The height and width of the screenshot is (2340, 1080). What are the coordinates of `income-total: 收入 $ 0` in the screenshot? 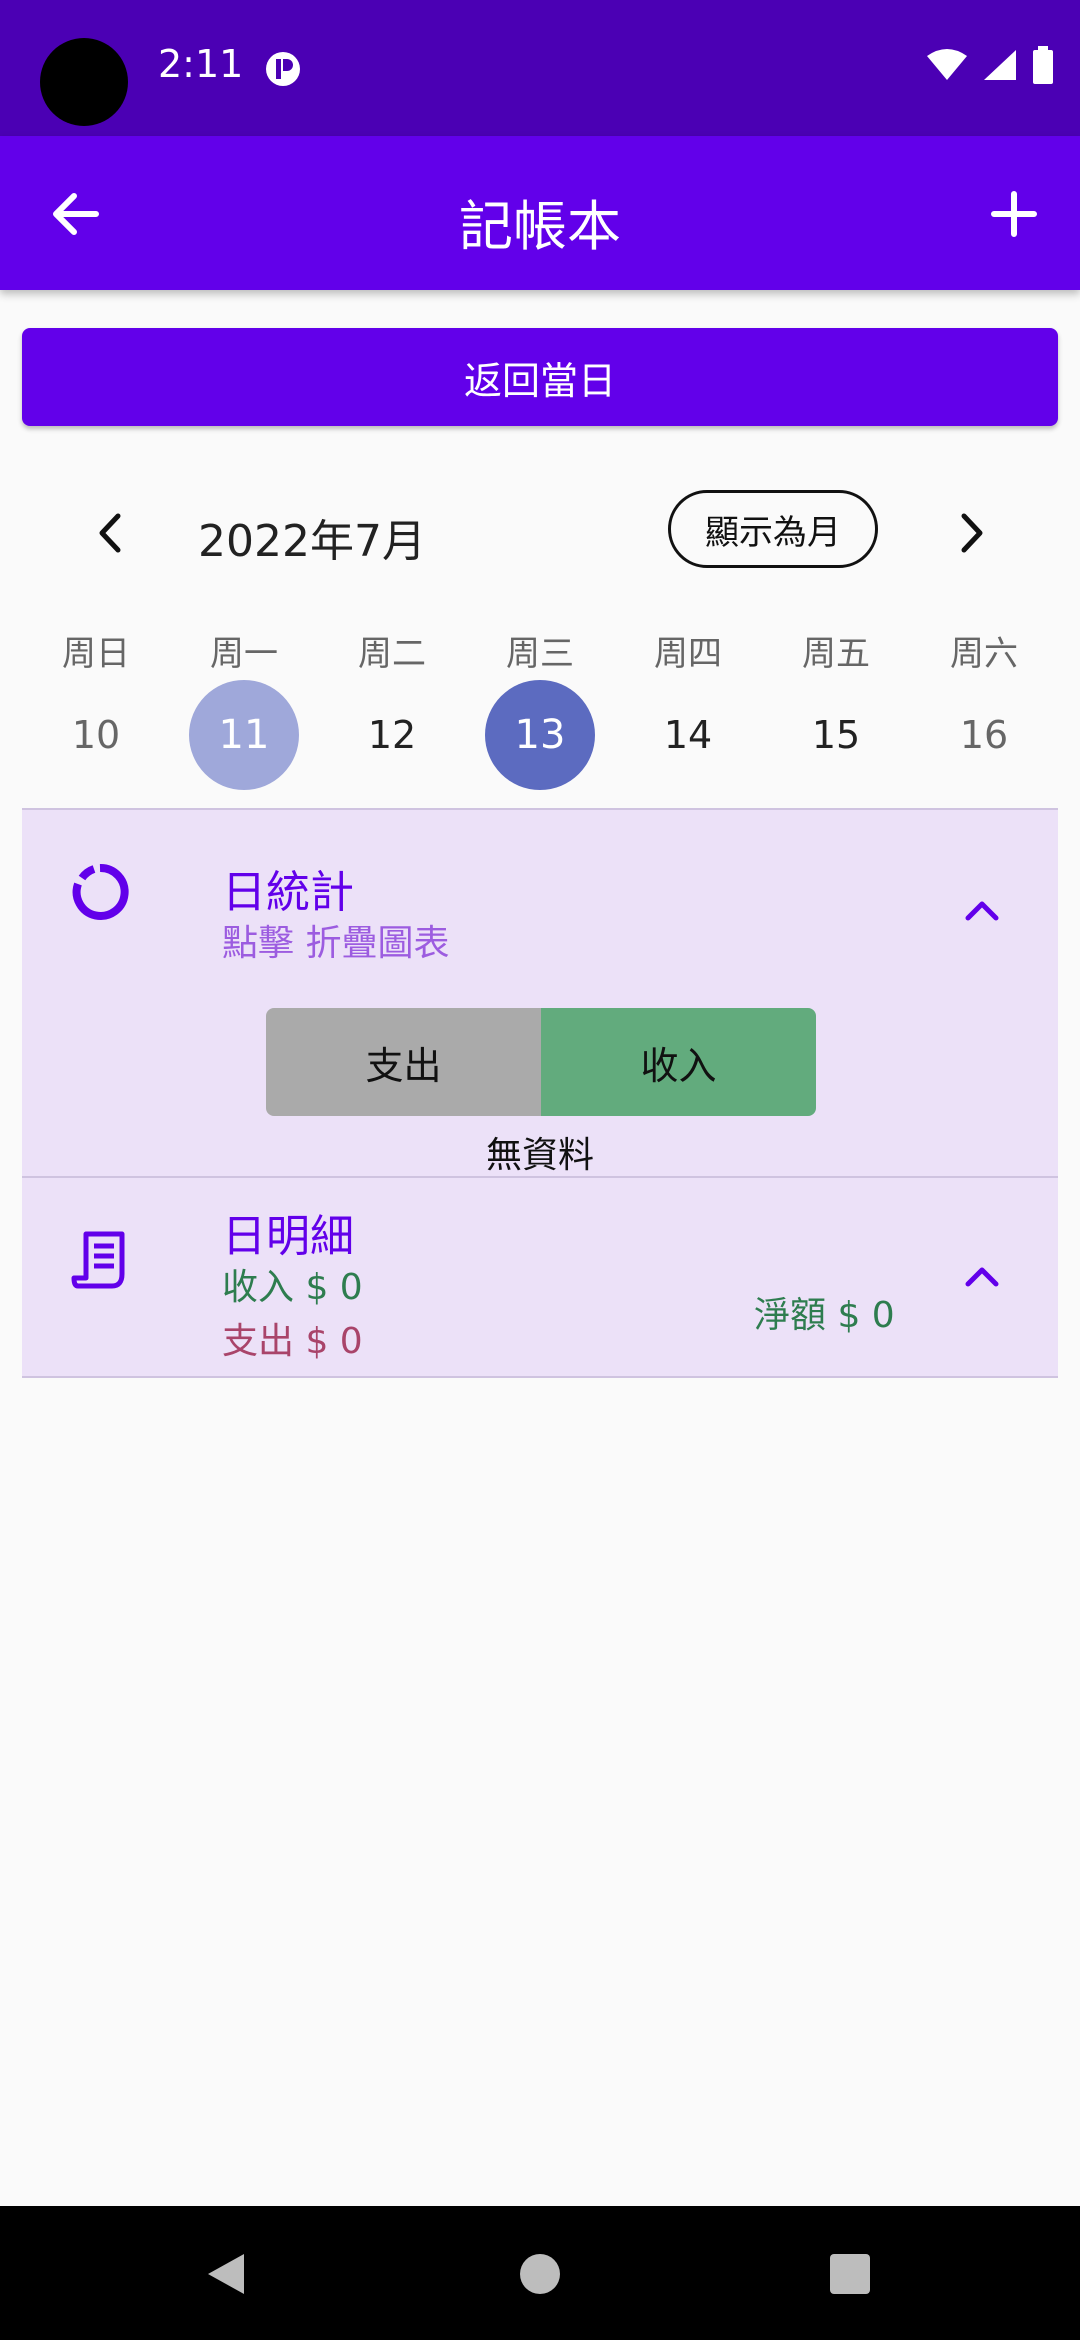 It's located at (292, 1287).